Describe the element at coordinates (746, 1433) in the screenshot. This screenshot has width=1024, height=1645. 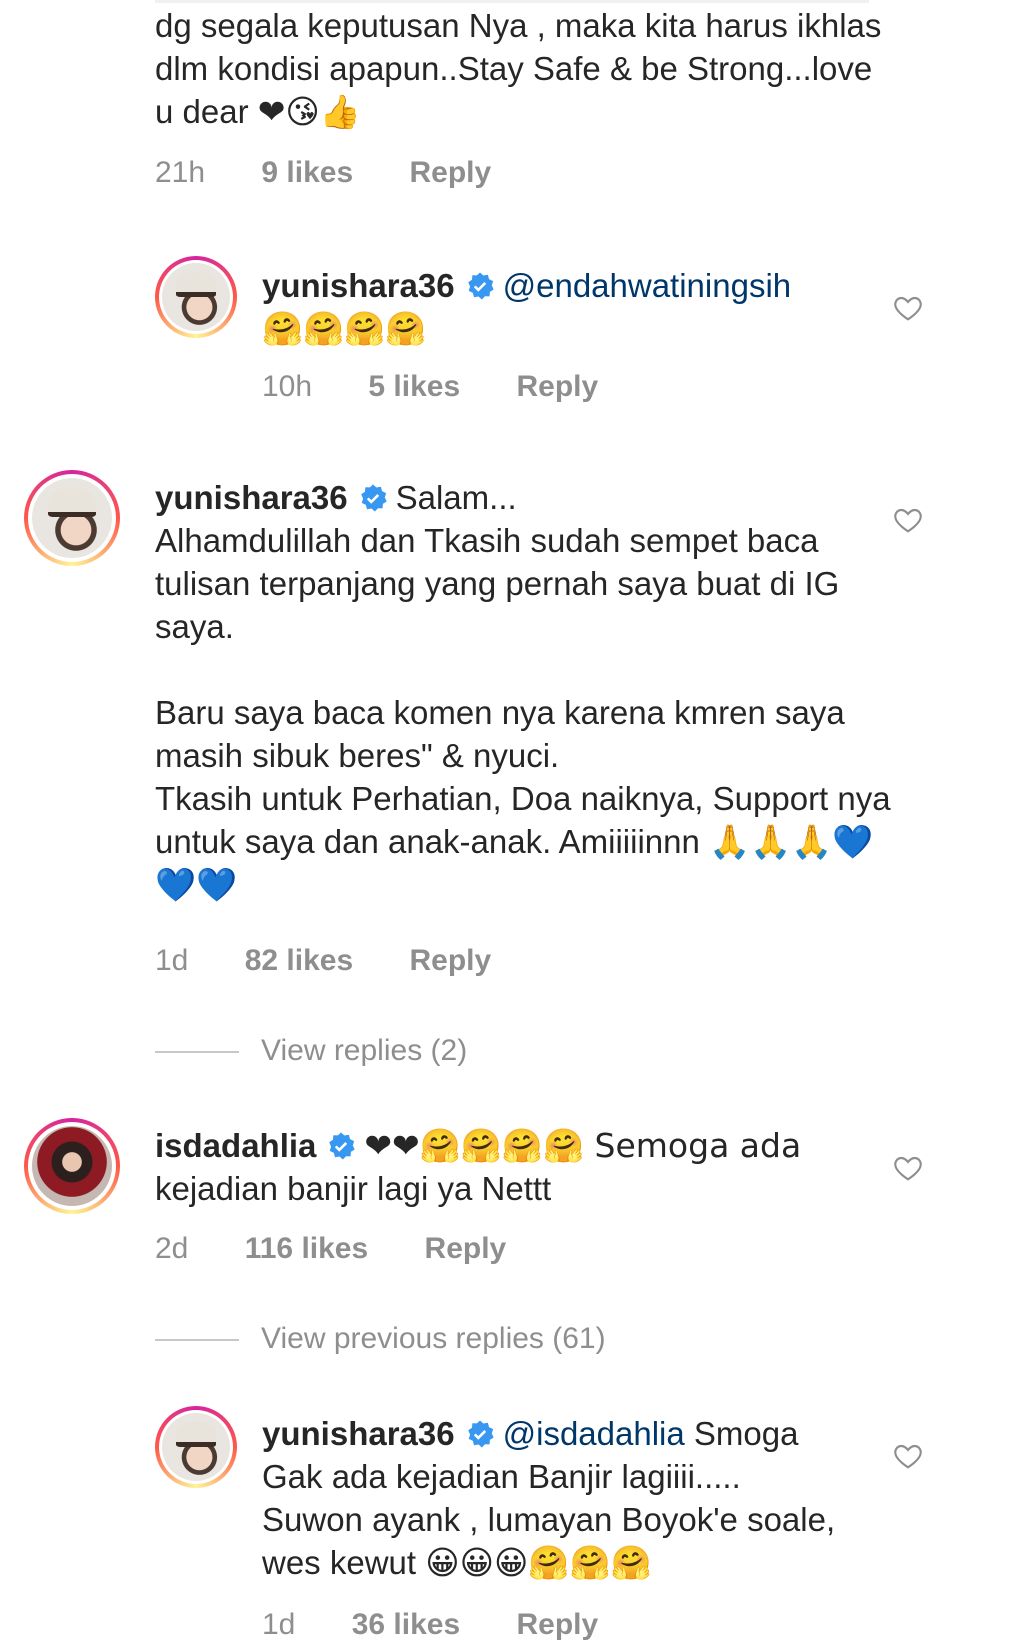
I see `reply-first-line: Smoga` at that location.